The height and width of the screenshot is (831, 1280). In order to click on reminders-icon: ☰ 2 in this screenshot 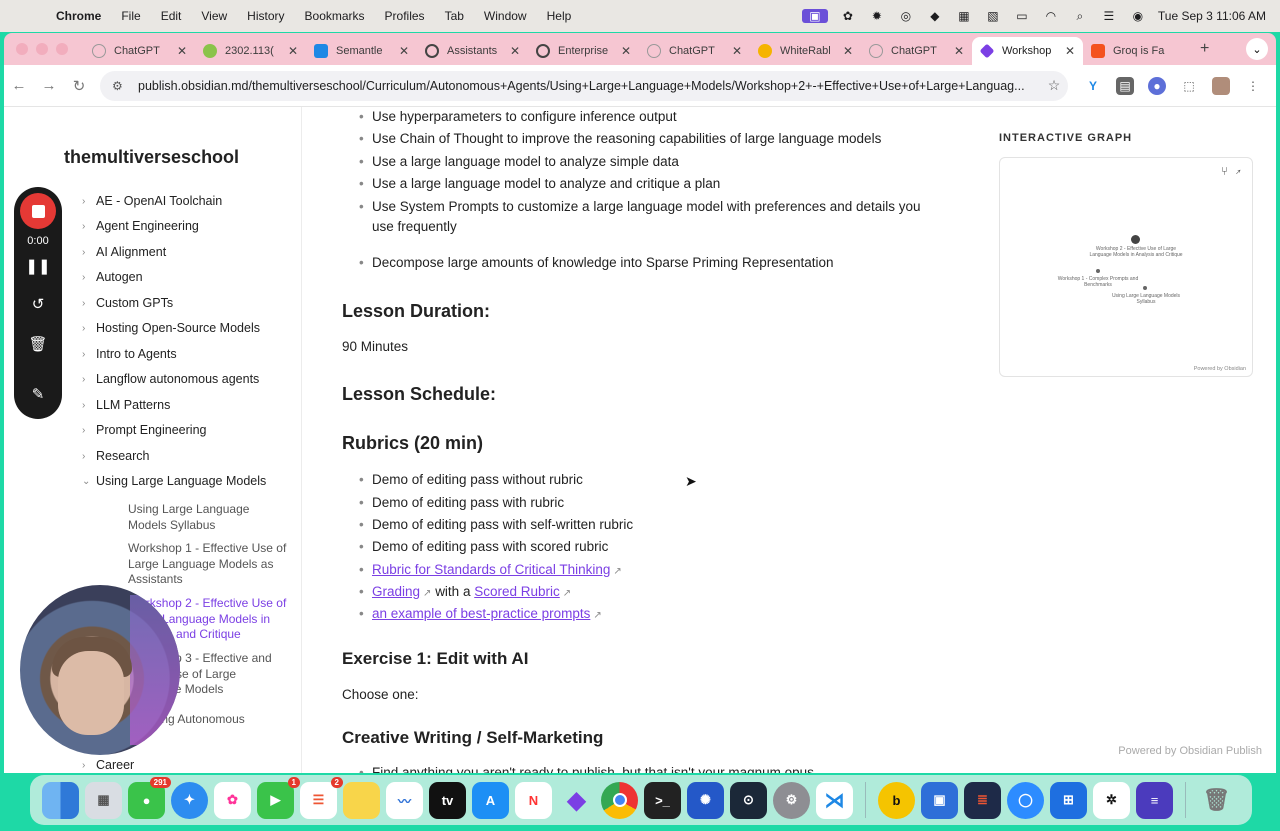, I will do `click(321, 797)`.